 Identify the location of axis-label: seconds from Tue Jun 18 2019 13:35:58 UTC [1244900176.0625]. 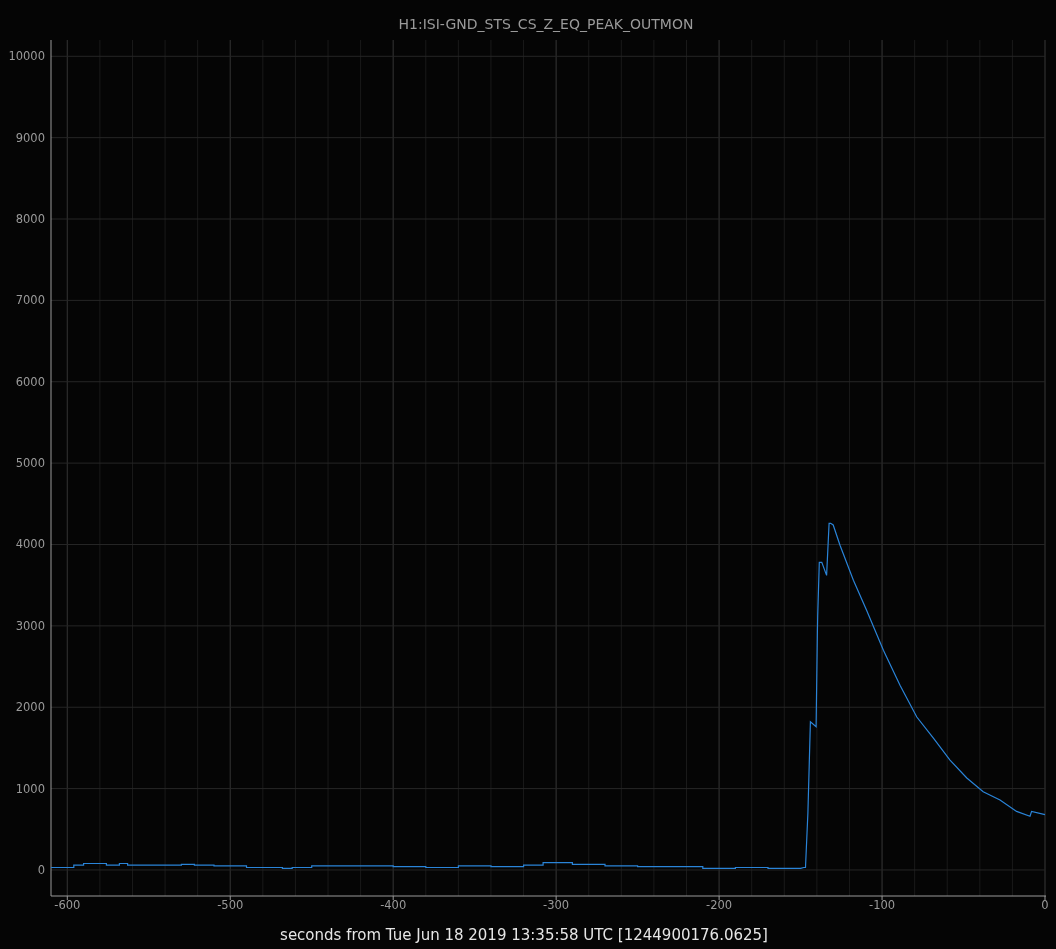
(524, 935).